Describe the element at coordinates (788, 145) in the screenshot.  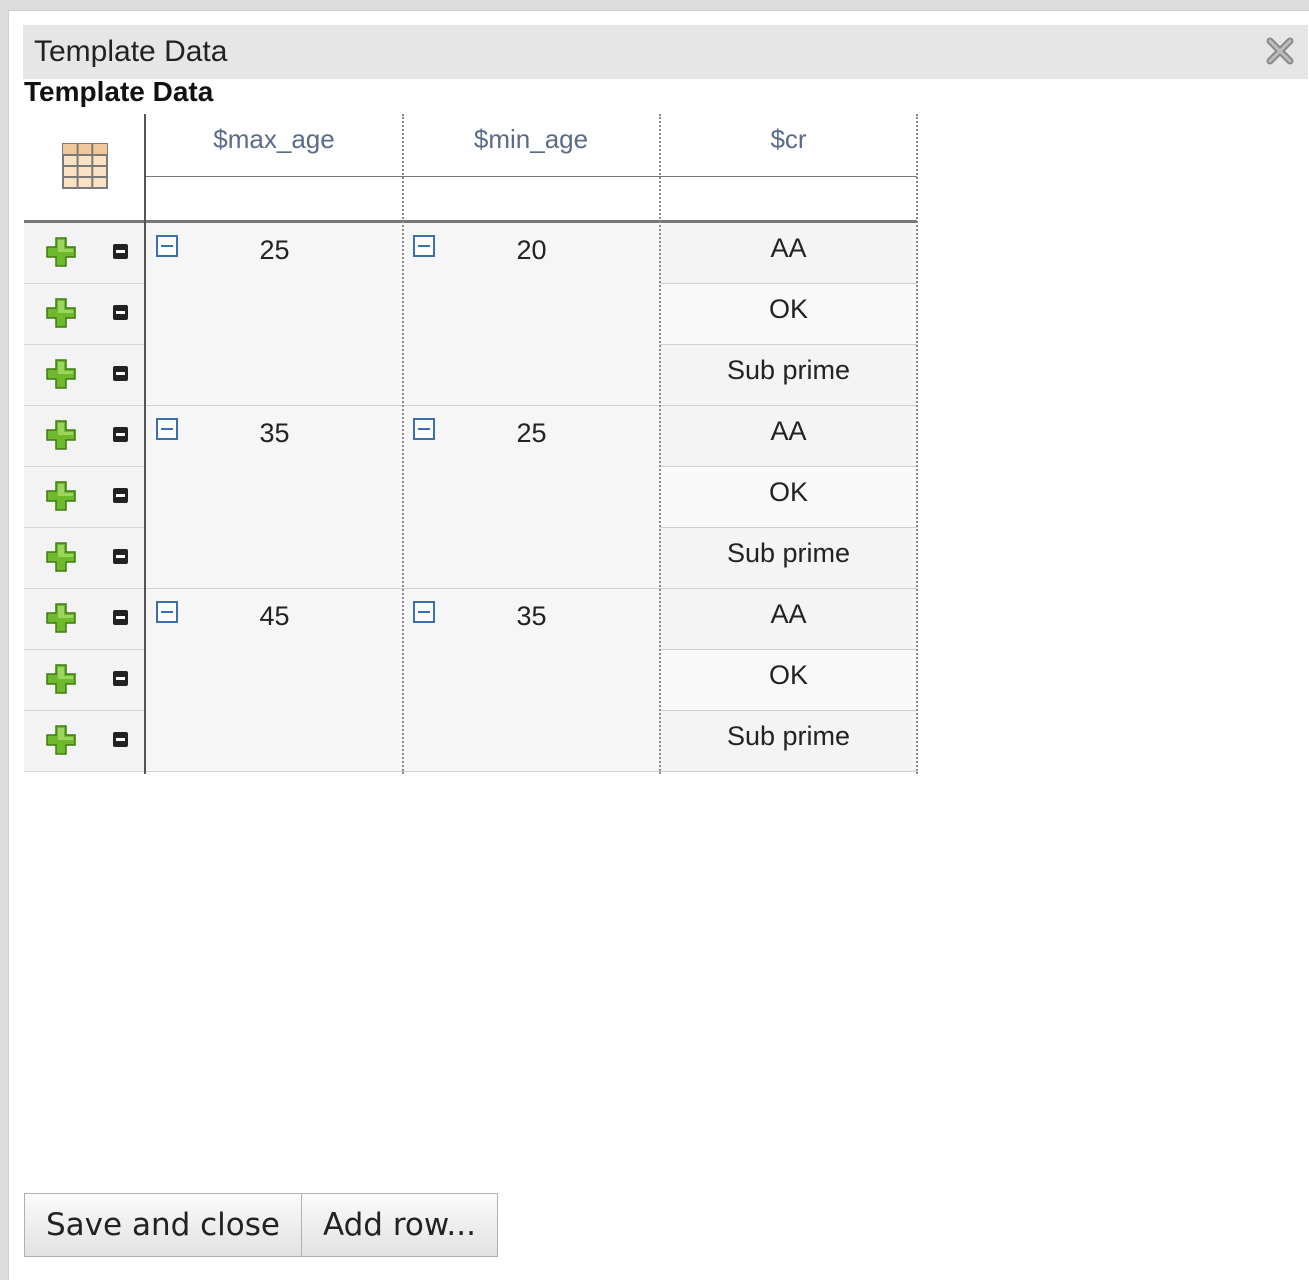
I see `column-header-cr: $cr` at that location.